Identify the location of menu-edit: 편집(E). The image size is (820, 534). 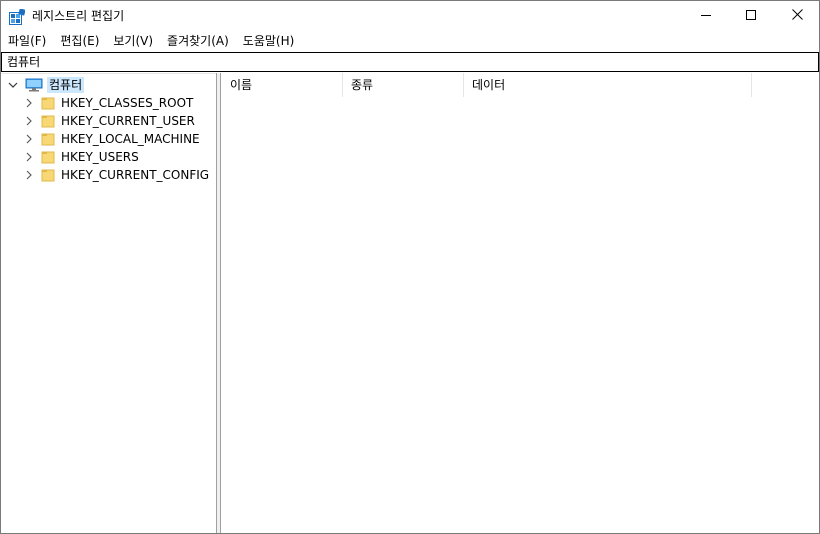
(79, 41).